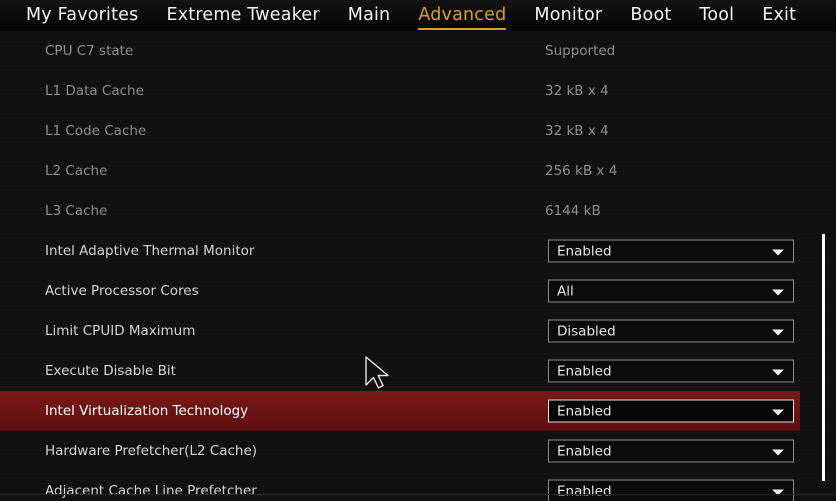  I want to click on settings-row-execute-disable-bit: Execute Disable Bit Enabled, so click(418, 371).